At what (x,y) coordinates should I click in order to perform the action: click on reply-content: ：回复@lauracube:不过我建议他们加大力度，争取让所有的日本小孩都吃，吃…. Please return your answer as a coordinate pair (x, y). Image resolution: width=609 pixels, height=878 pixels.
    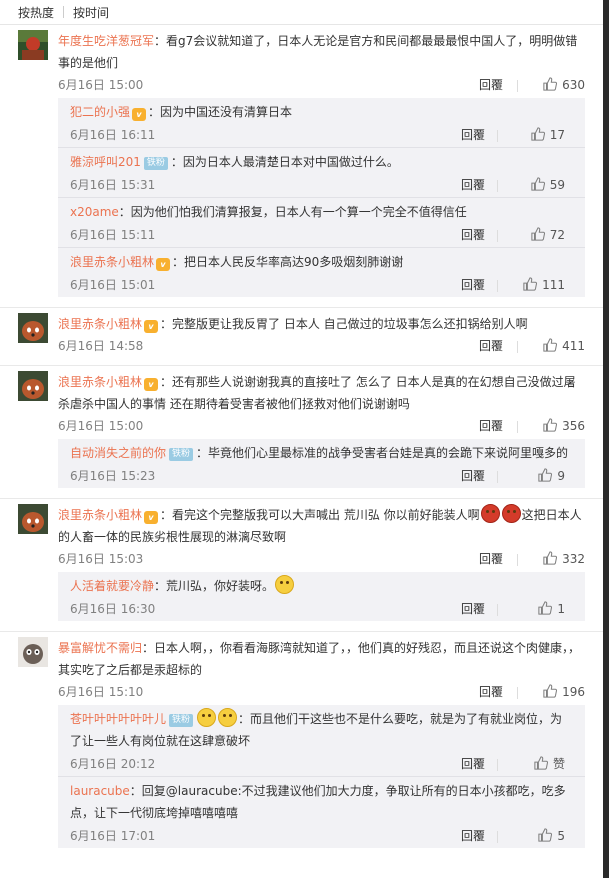
    Looking at the image, I should click on (318, 802).